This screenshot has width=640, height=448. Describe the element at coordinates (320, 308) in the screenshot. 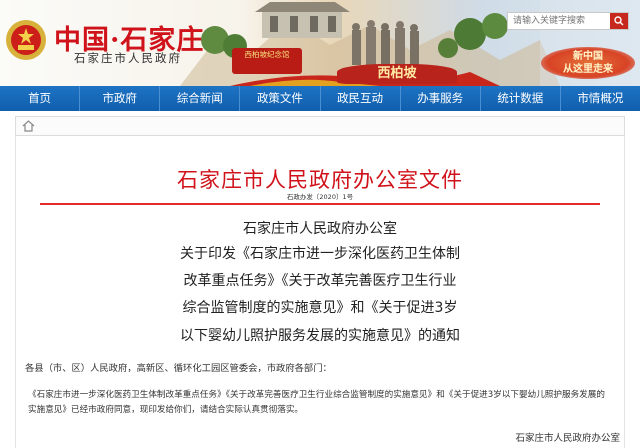

I see `document-title-line: 综合监管制度的实施意见》和《关于促进3岁` at that location.